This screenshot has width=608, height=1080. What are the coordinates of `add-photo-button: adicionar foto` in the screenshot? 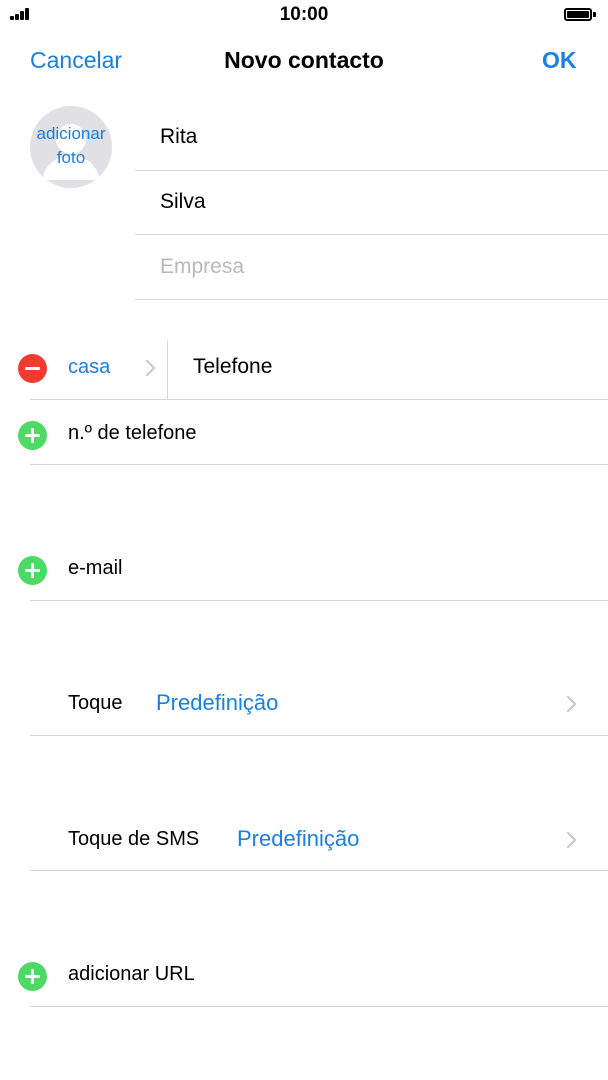 It's located at (71, 147).